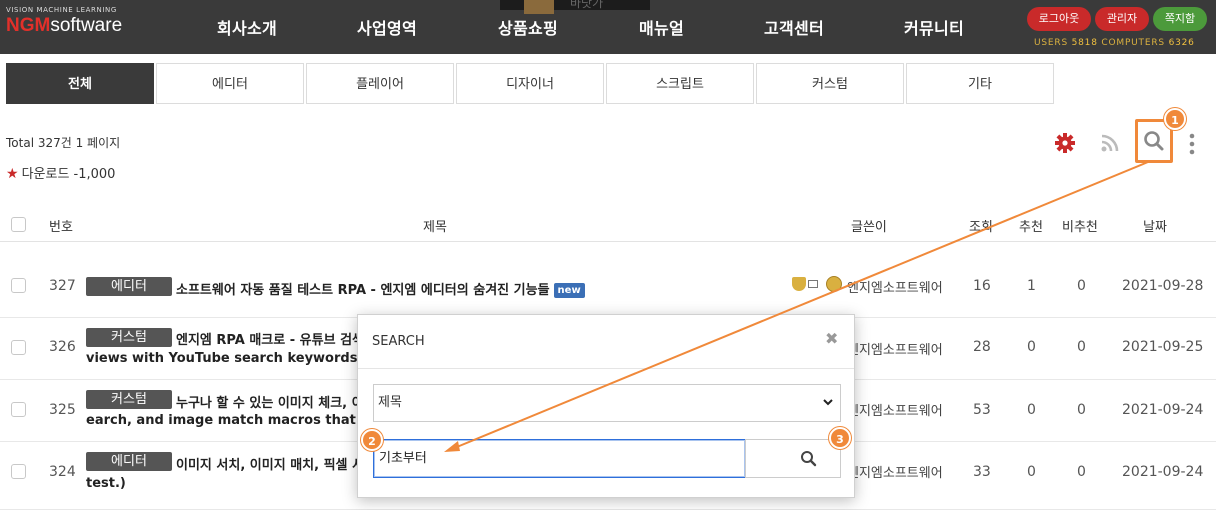 Image resolution: width=1216 pixels, height=510 pixels. Describe the element at coordinates (840, 438) in the screenshot. I see `annotation-badge-3: 3` at that location.